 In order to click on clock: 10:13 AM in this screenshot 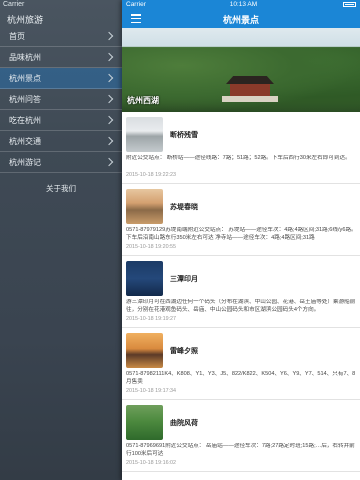, I will do `click(243, 4)`.